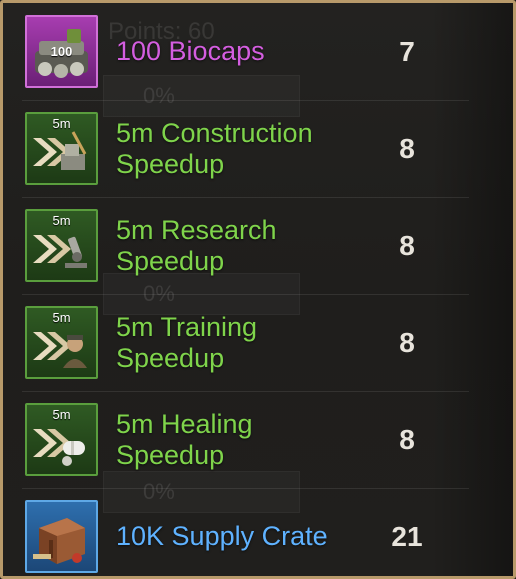  Describe the element at coordinates (407, 51) in the screenshot. I see `reward-quantity: 7` at that location.